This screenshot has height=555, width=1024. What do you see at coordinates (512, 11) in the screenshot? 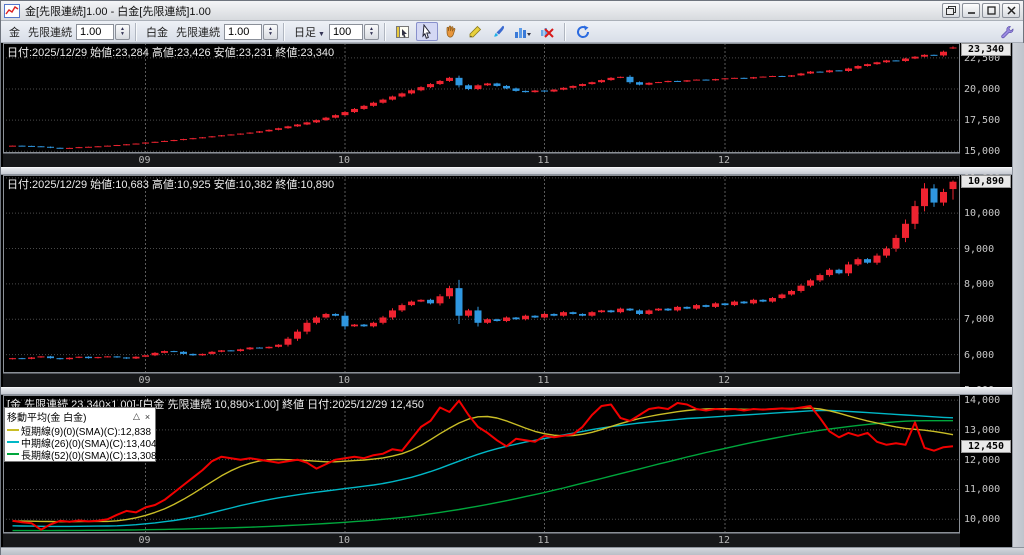
I see `title-bar: 金[先限連続]1.00 - 白金[先限連続]1.00` at bounding box center [512, 11].